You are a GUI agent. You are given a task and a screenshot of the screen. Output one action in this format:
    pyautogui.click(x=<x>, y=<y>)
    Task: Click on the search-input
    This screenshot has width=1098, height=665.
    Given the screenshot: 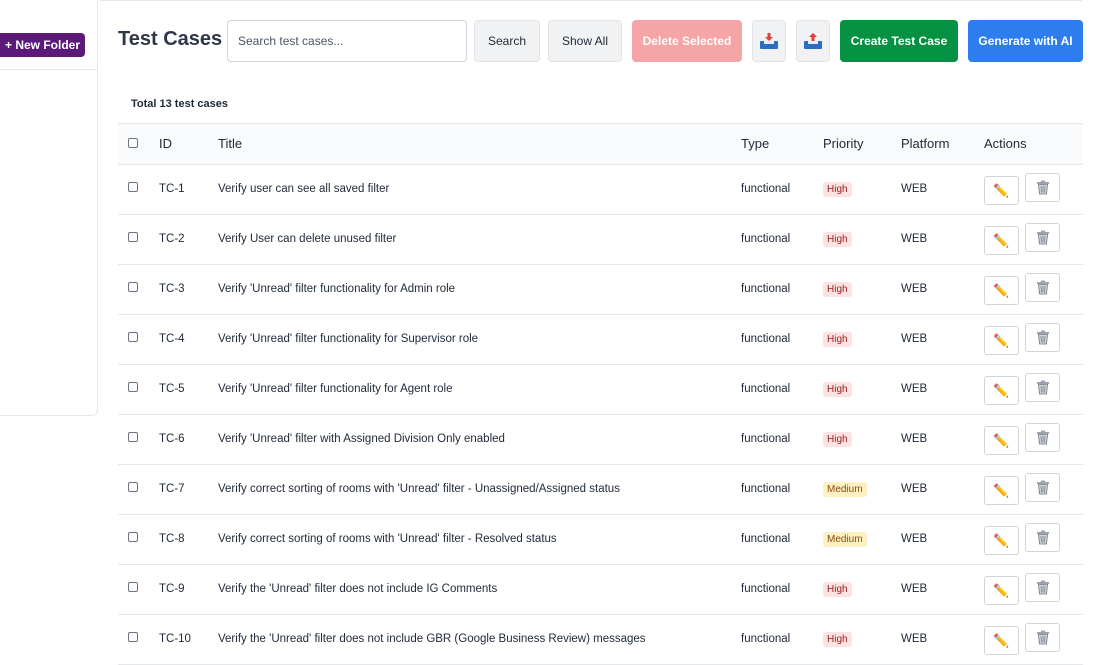 What is the action you would take?
    pyautogui.click(x=347, y=41)
    